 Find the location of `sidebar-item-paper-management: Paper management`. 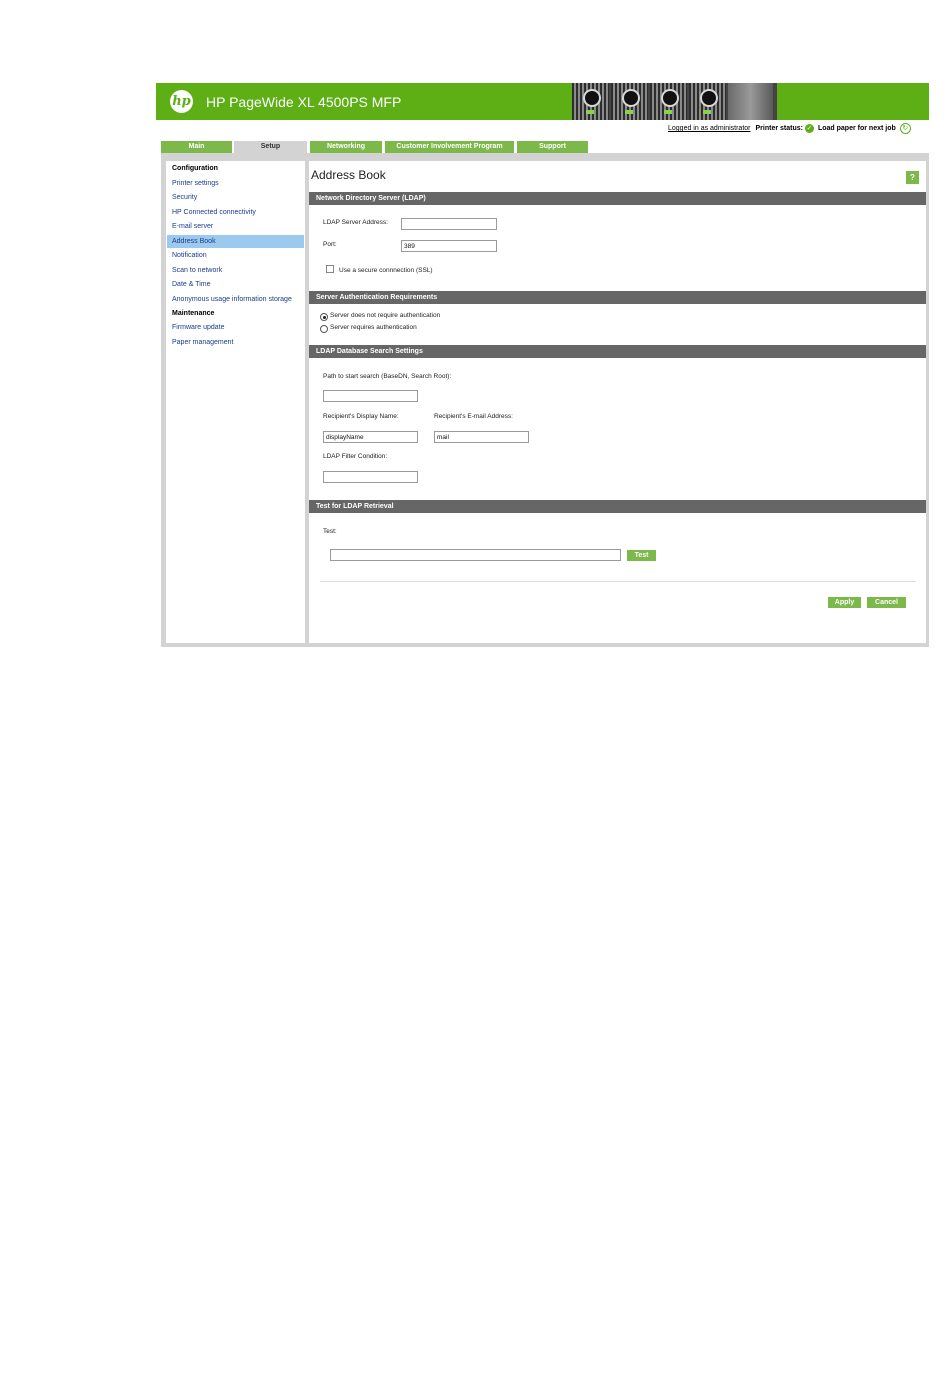

sidebar-item-paper-management: Paper management is located at coordinates (202, 342).